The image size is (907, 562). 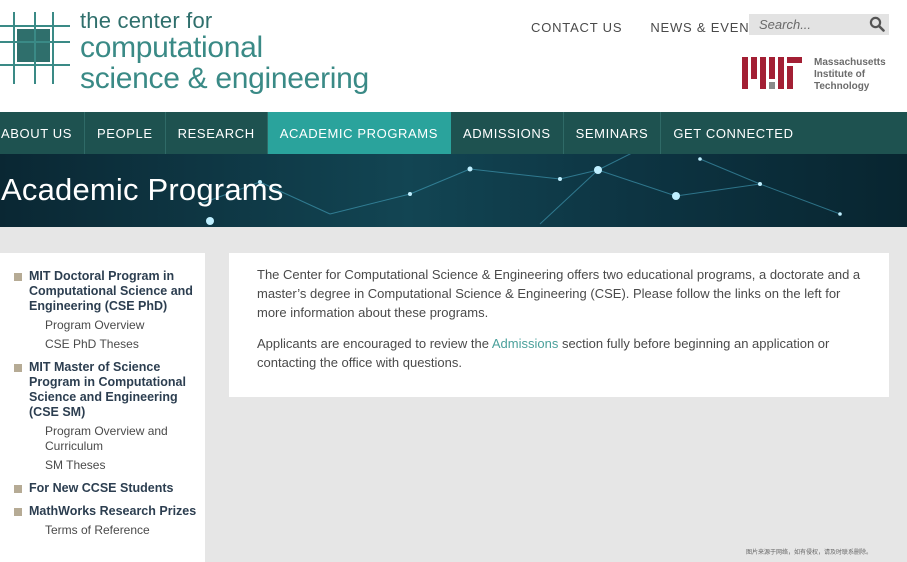 I want to click on grid-logo-icon, so click(x=36, y=48).